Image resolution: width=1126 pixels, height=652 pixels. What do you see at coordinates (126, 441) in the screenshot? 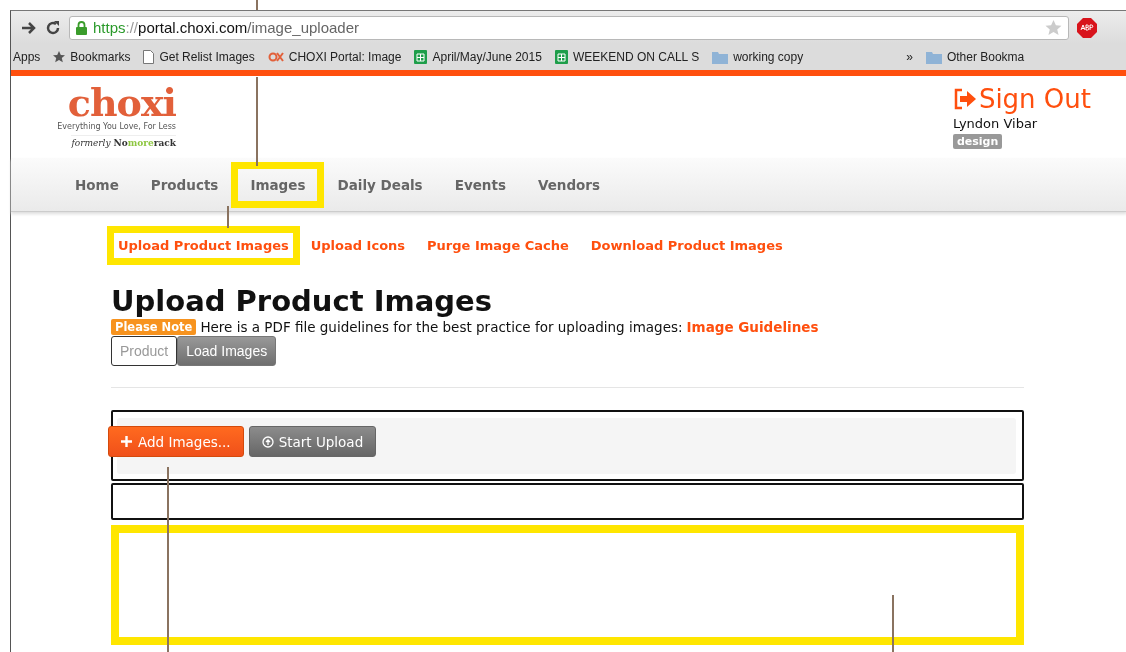
I see `plus-icon` at bounding box center [126, 441].